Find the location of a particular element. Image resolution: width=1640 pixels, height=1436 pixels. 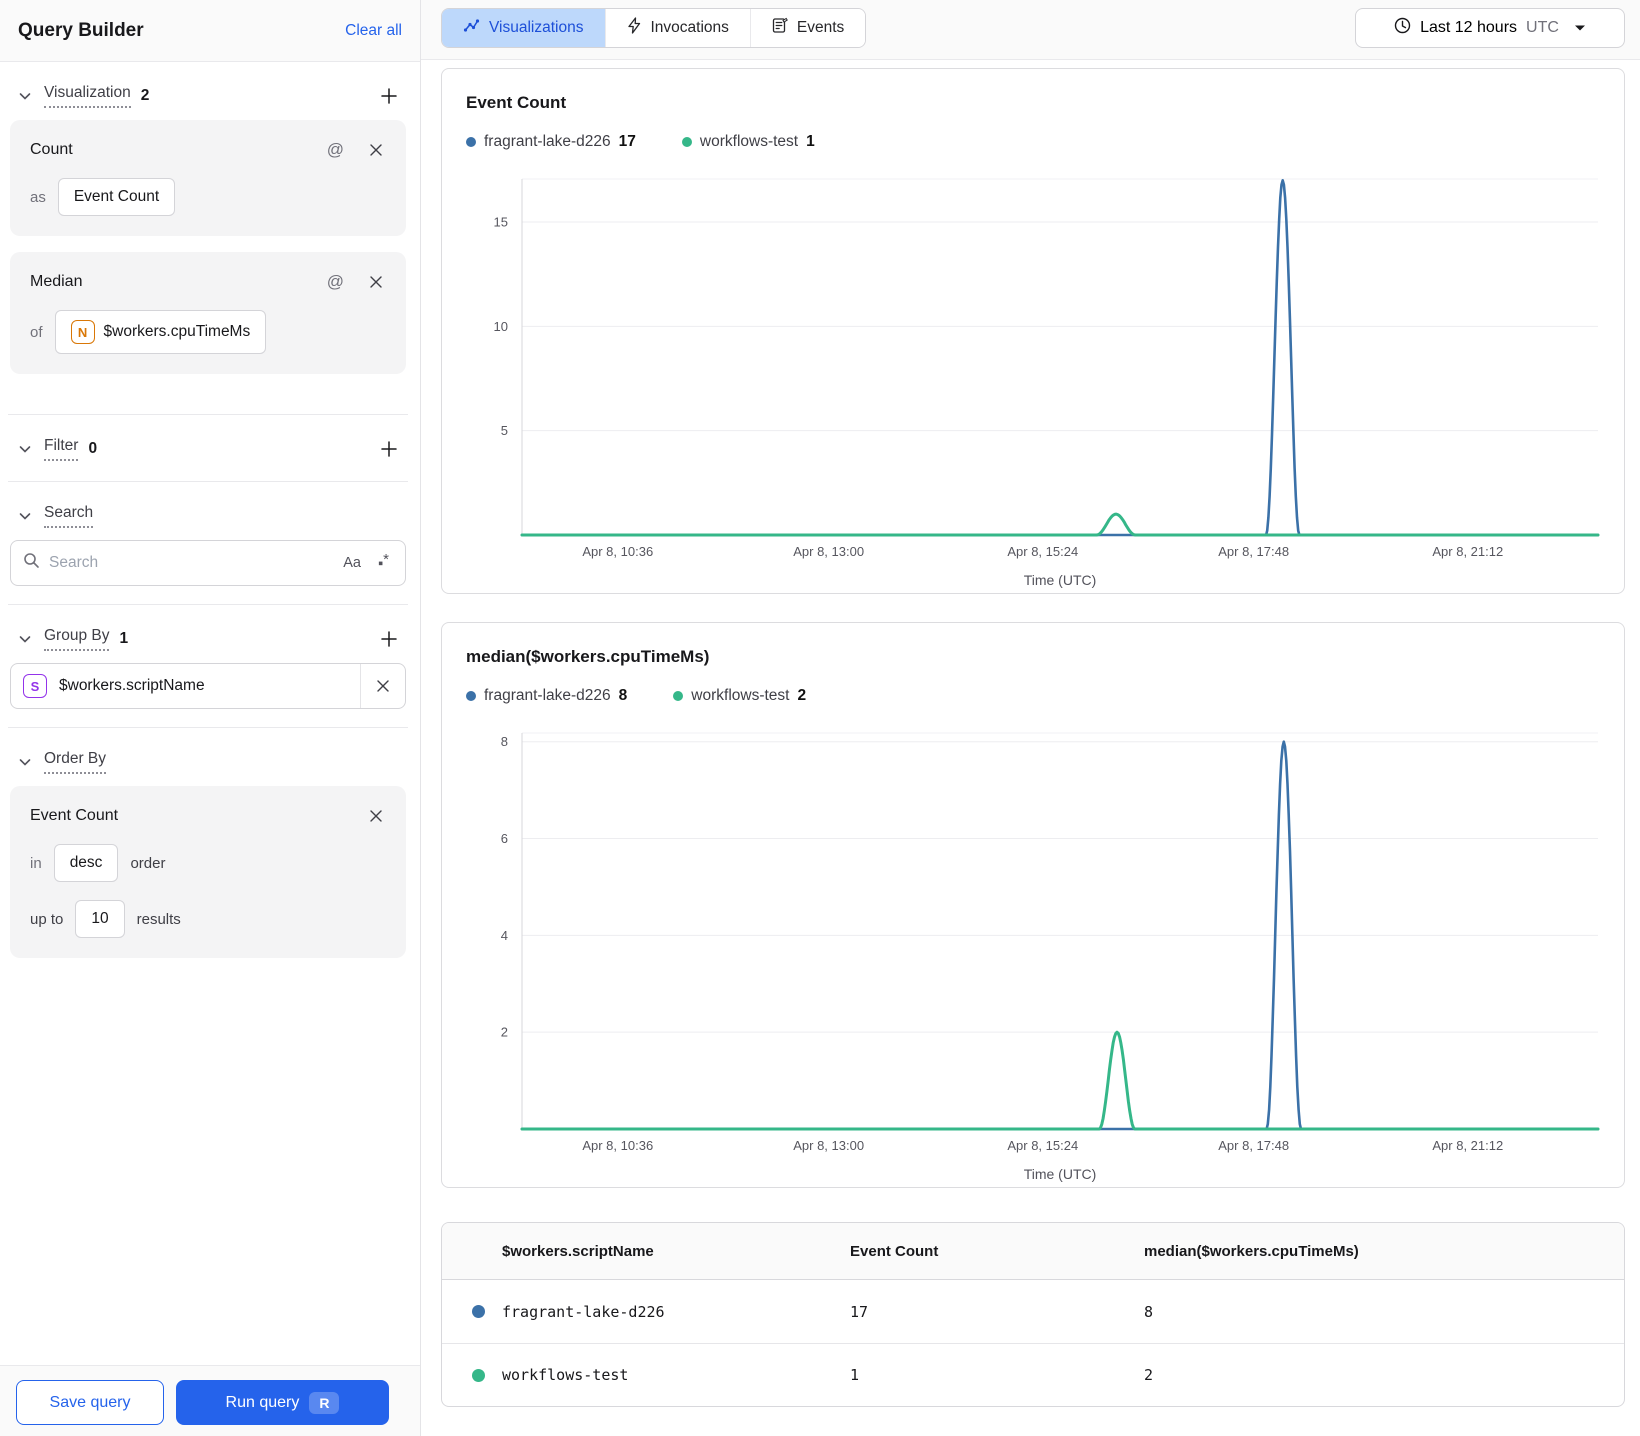

as-label: as is located at coordinates (38, 197).